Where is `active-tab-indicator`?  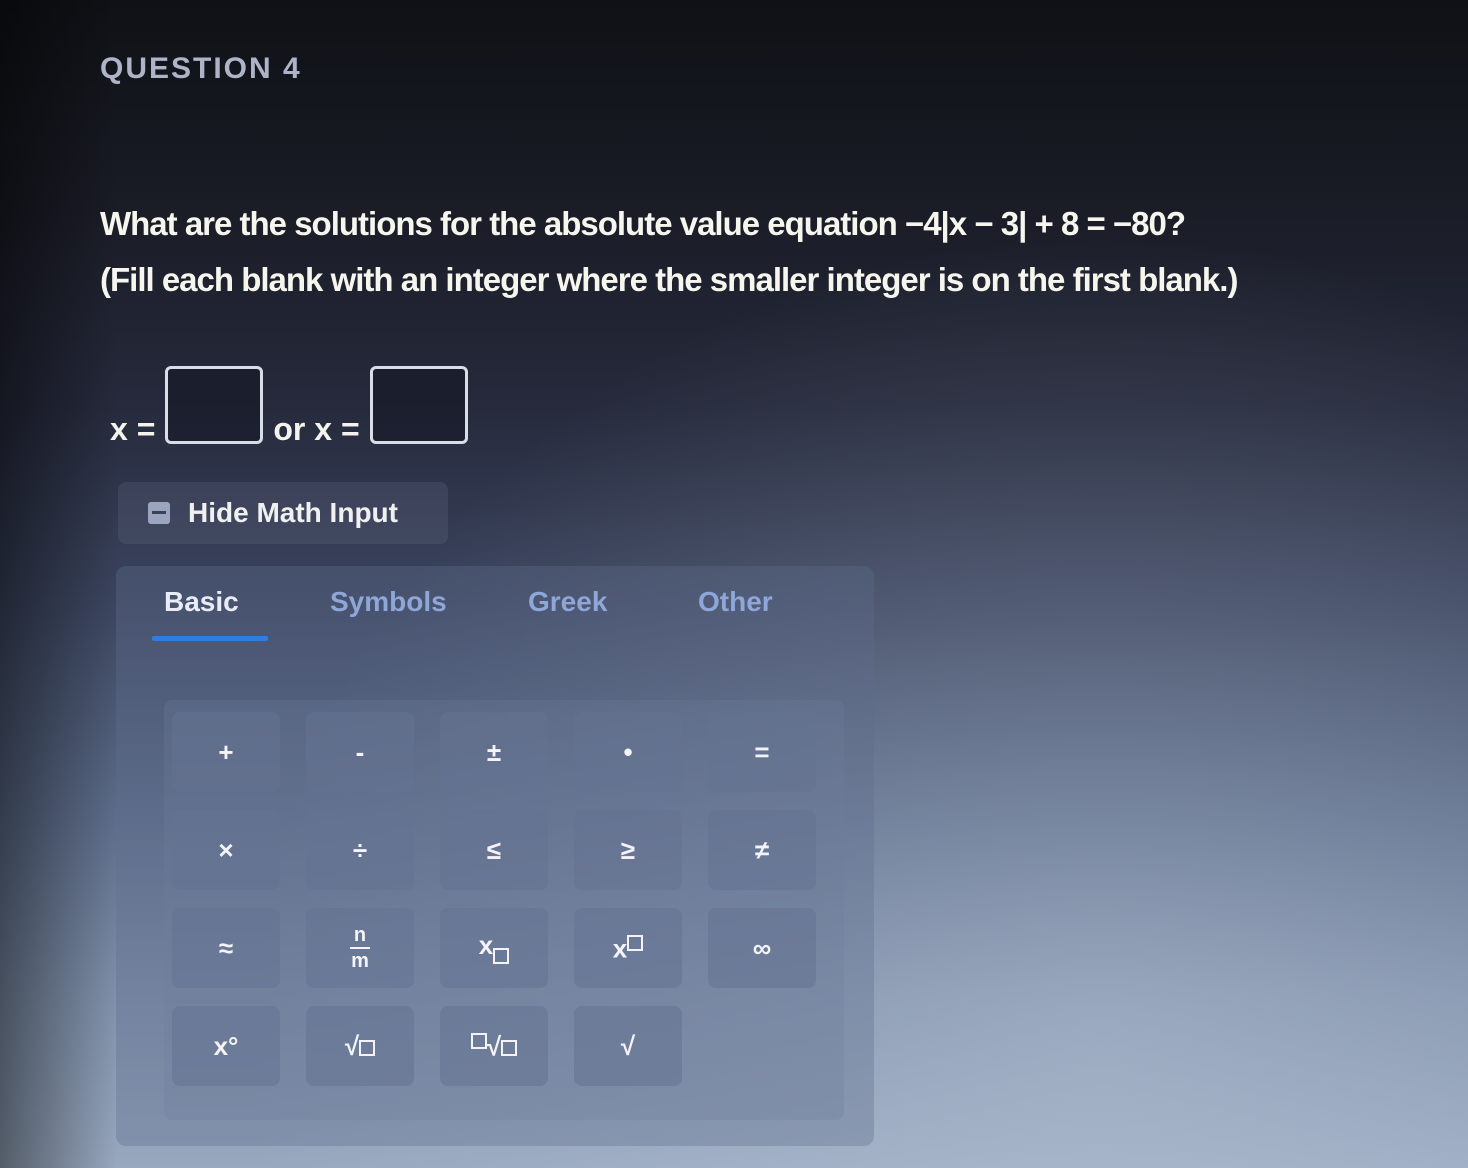 active-tab-indicator is located at coordinates (210, 638).